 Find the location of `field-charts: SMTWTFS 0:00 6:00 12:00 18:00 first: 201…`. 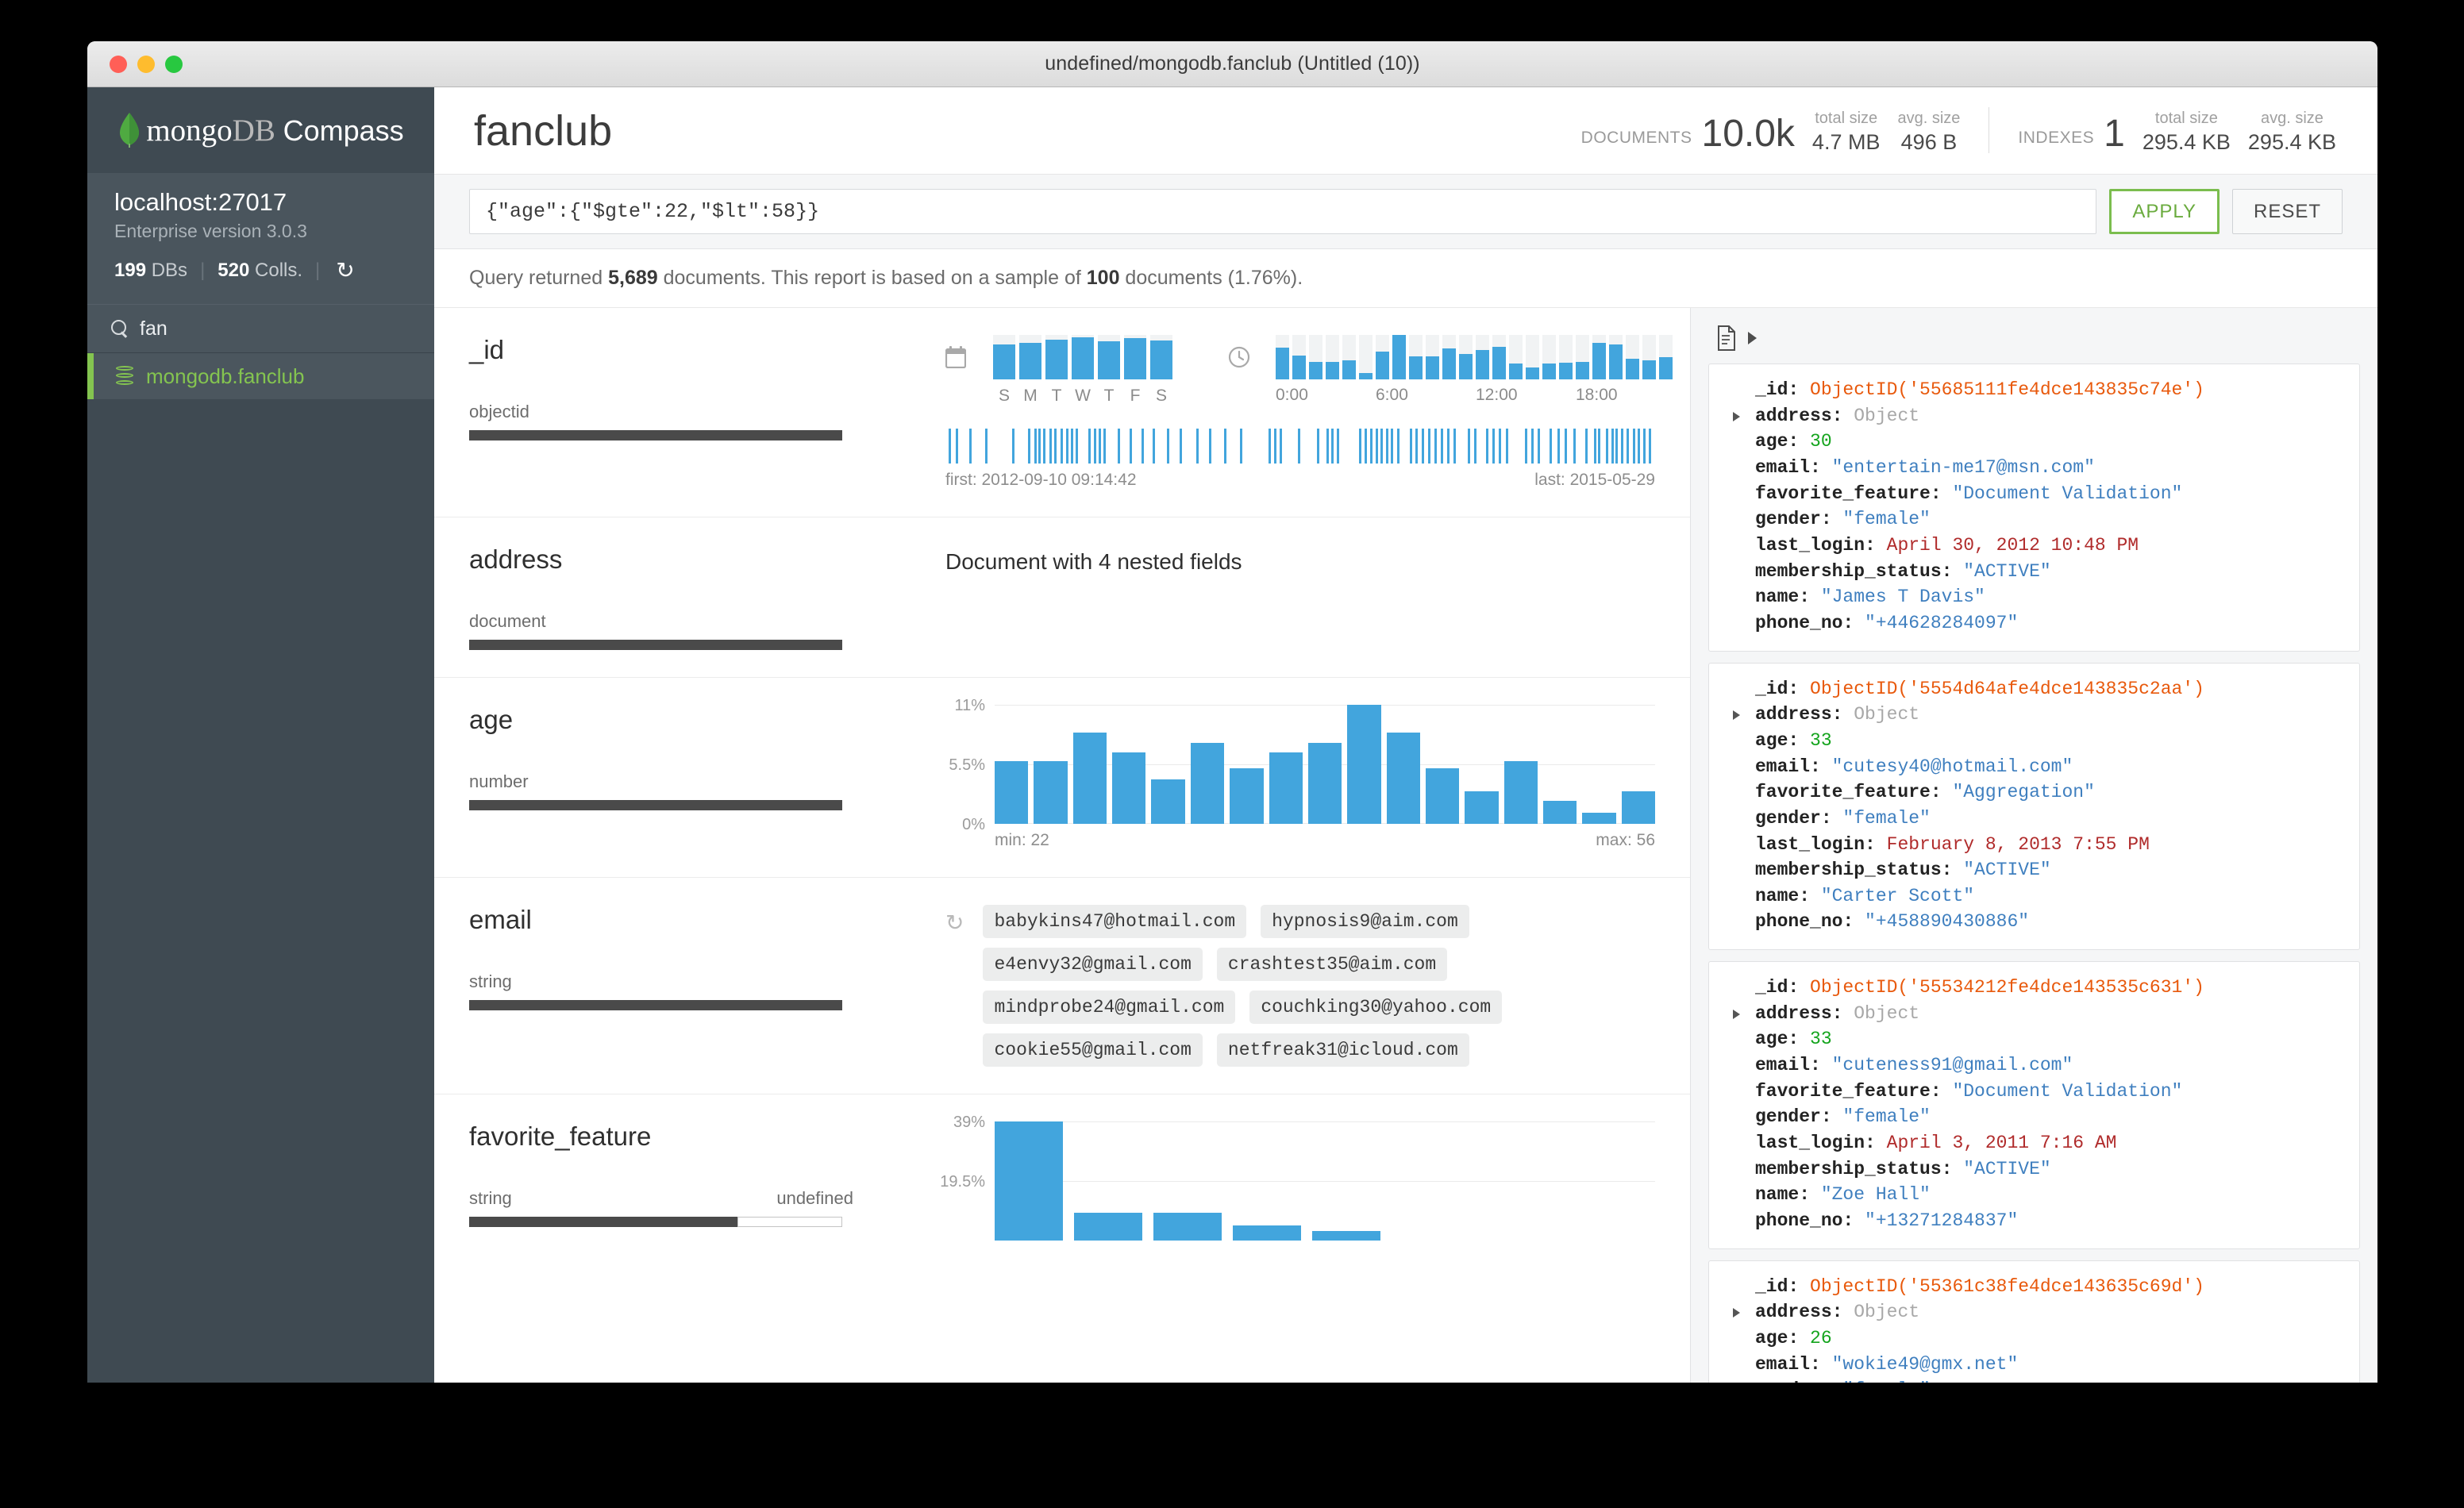

field-charts: SMTWTFS 0:00 6:00 12:00 18:00 first: 201… is located at coordinates (1269, 413).